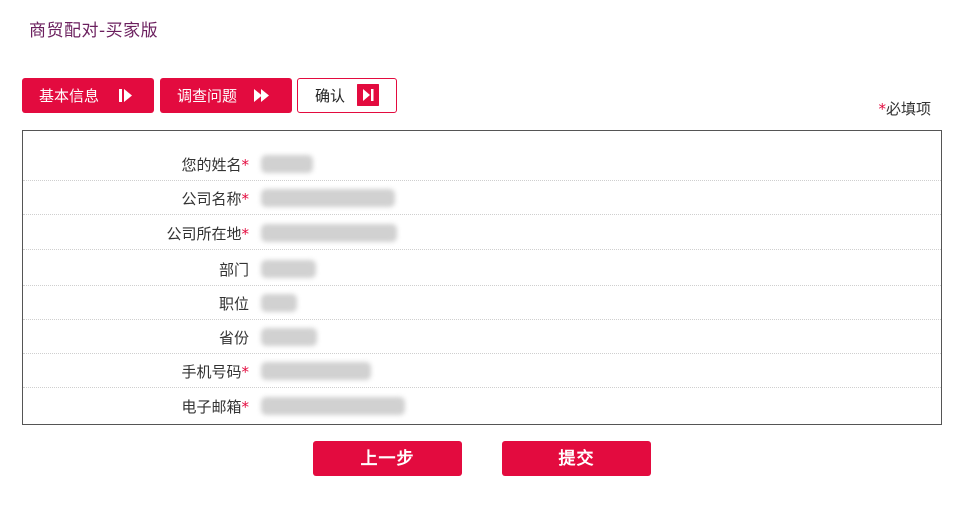  What do you see at coordinates (482, 337) in the screenshot?
I see `form-row-province: 省份` at bounding box center [482, 337].